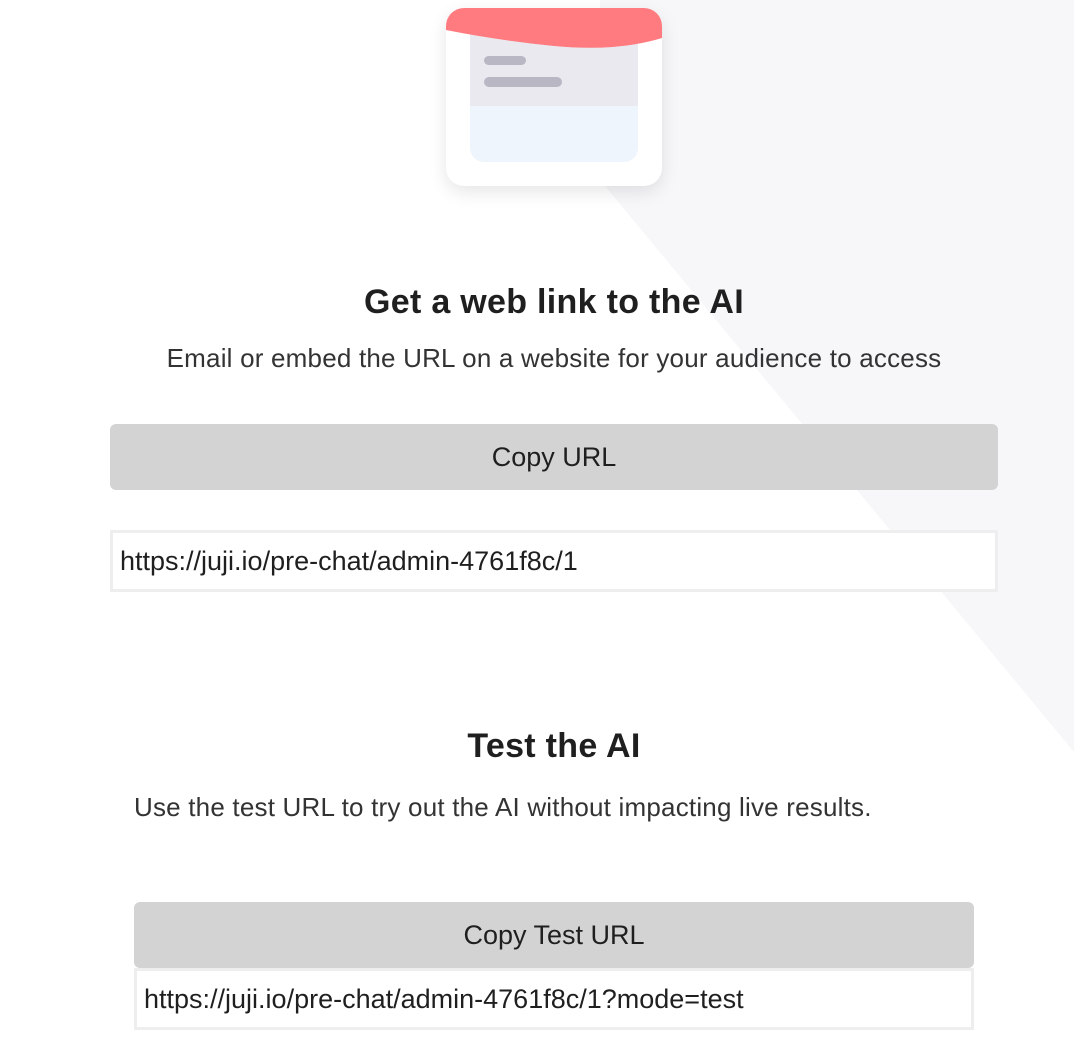 The width and height of the screenshot is (1074, 1060). Describe the element at coordinates (554, 302) in the screenshot. I see `web-link-title: Get a web link to the AI` at that location.